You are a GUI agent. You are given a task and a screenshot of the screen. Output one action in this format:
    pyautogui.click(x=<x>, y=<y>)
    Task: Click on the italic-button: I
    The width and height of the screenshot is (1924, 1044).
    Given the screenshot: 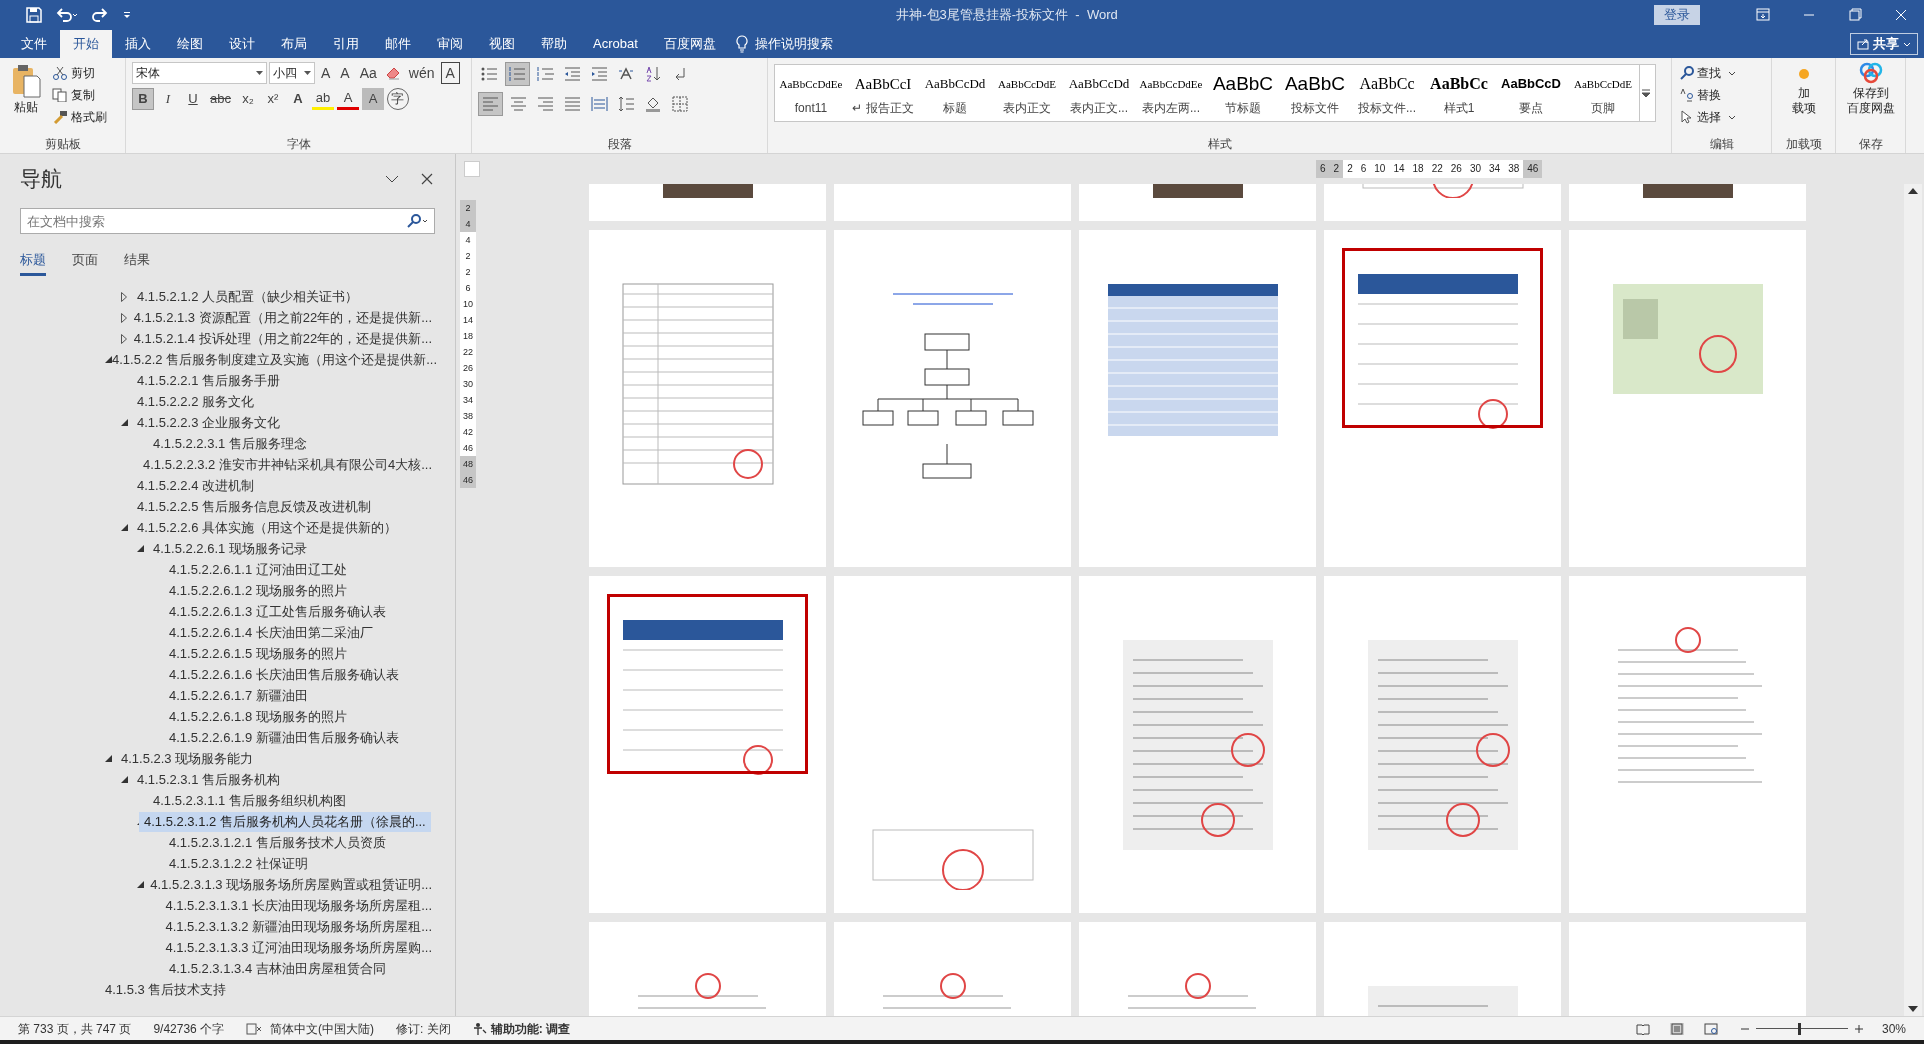 What is the action you would take?
    pyautogui.click(x=168, y=99)
    